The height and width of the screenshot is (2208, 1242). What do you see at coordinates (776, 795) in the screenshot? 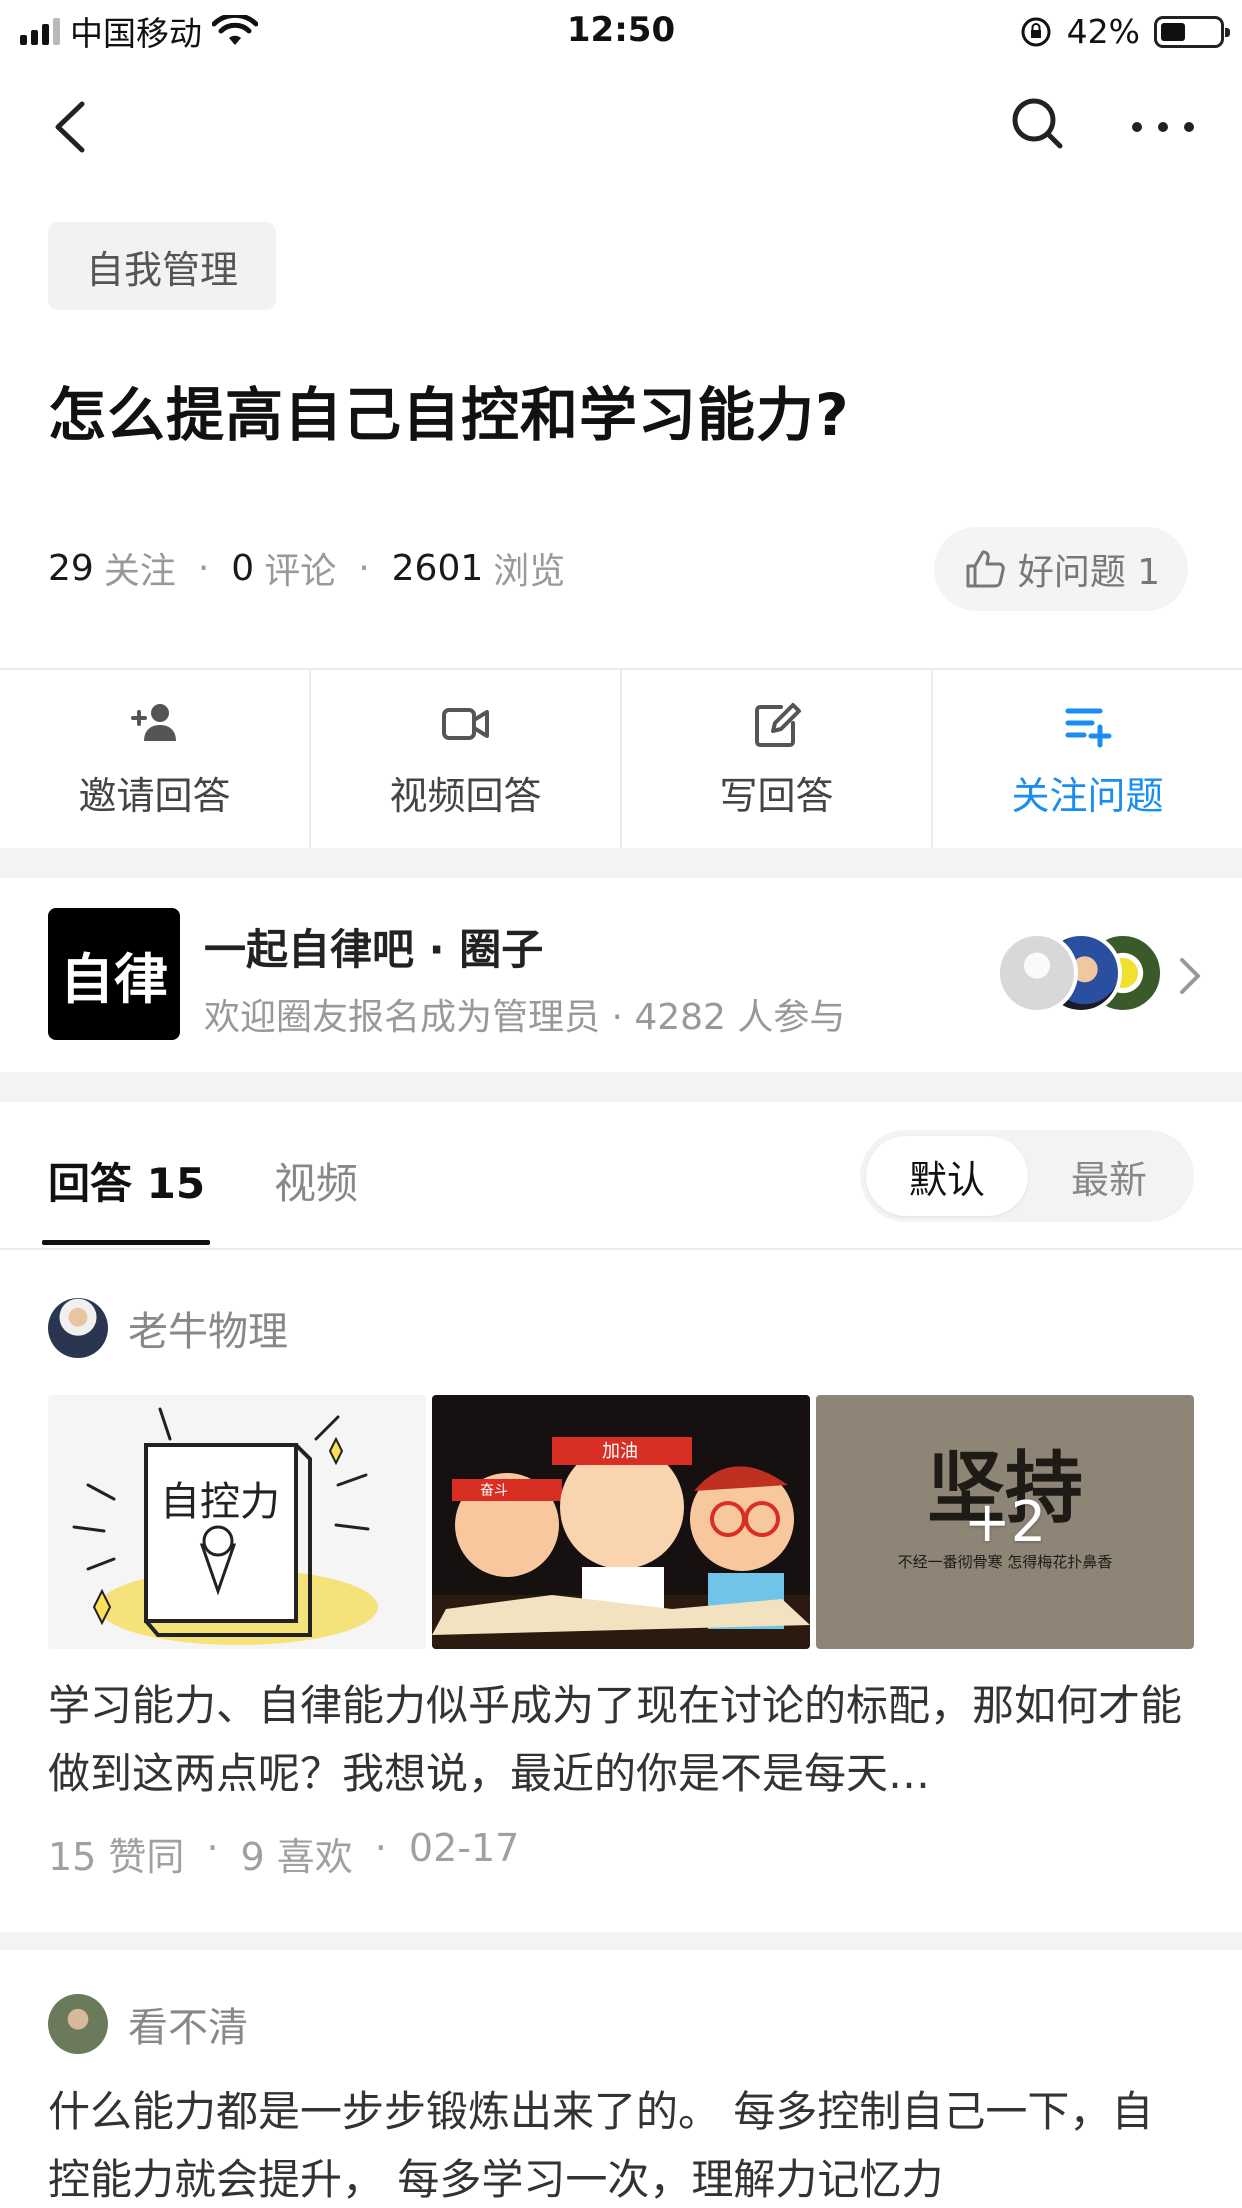
I see `action-label: 写回答` at bounding box center [776, 795].